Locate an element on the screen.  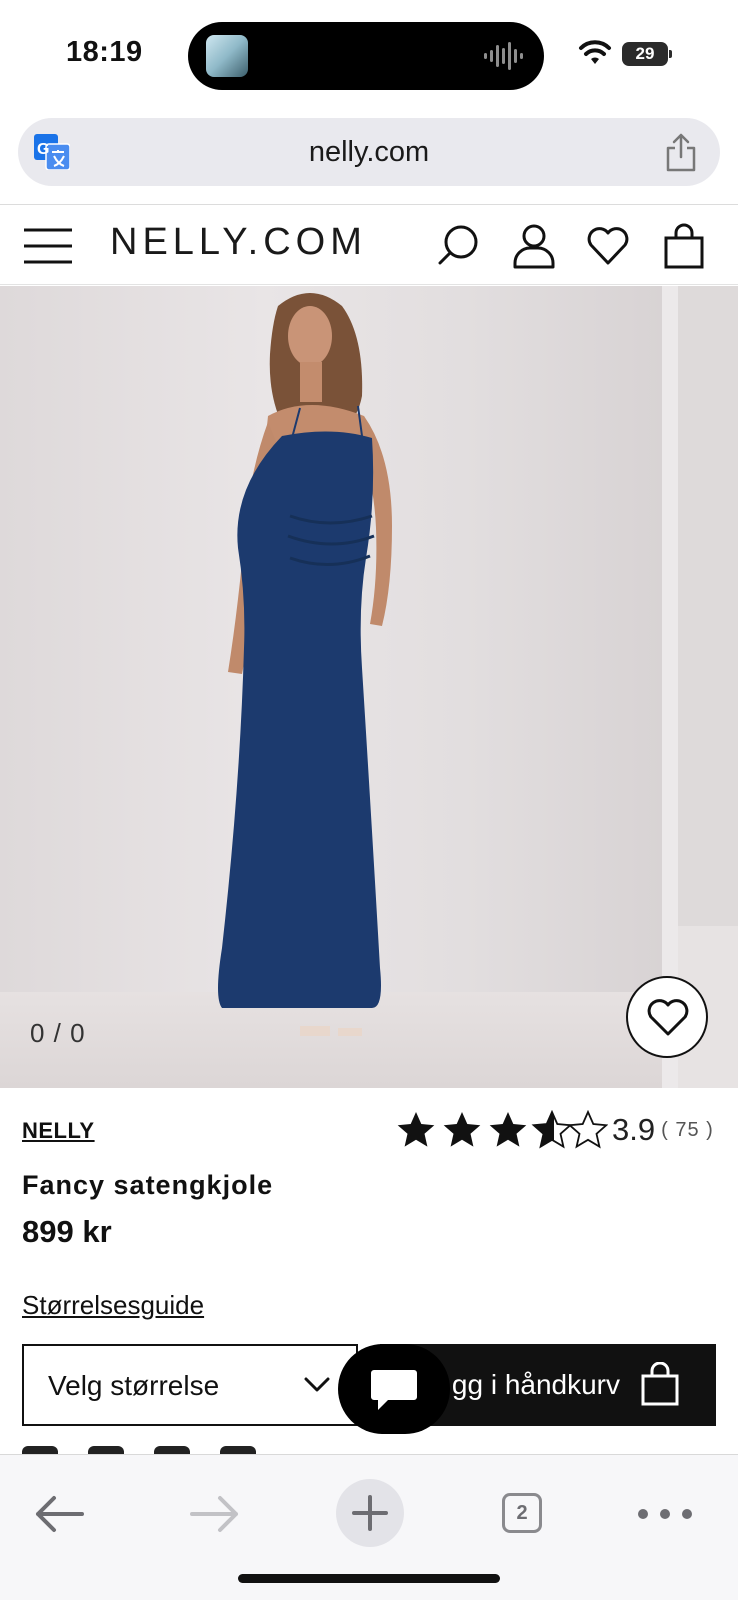
plus-icon is located at coordinates (370, 1513).